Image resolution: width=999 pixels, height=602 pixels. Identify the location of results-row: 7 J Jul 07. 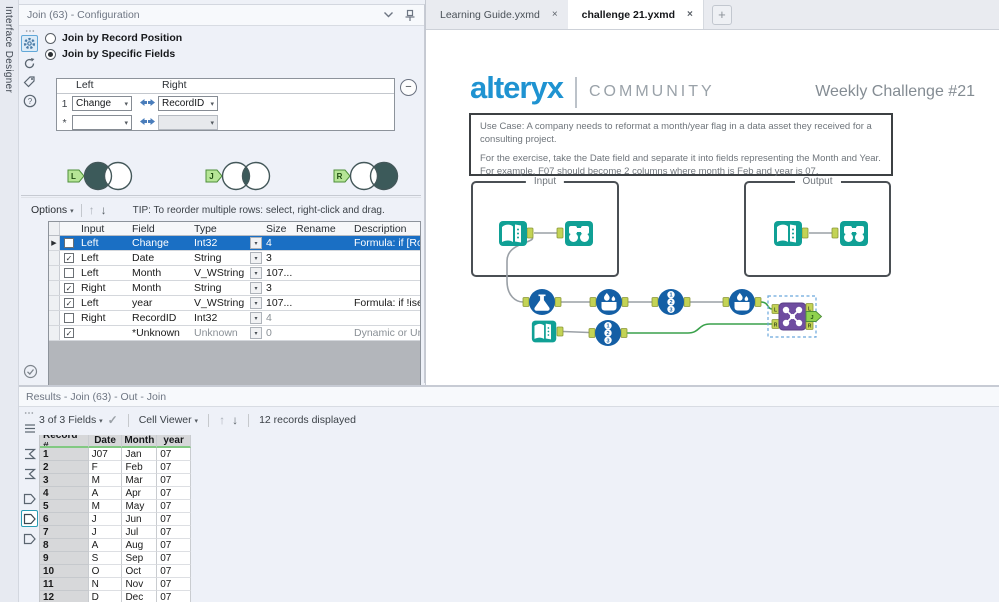
(115, 532).